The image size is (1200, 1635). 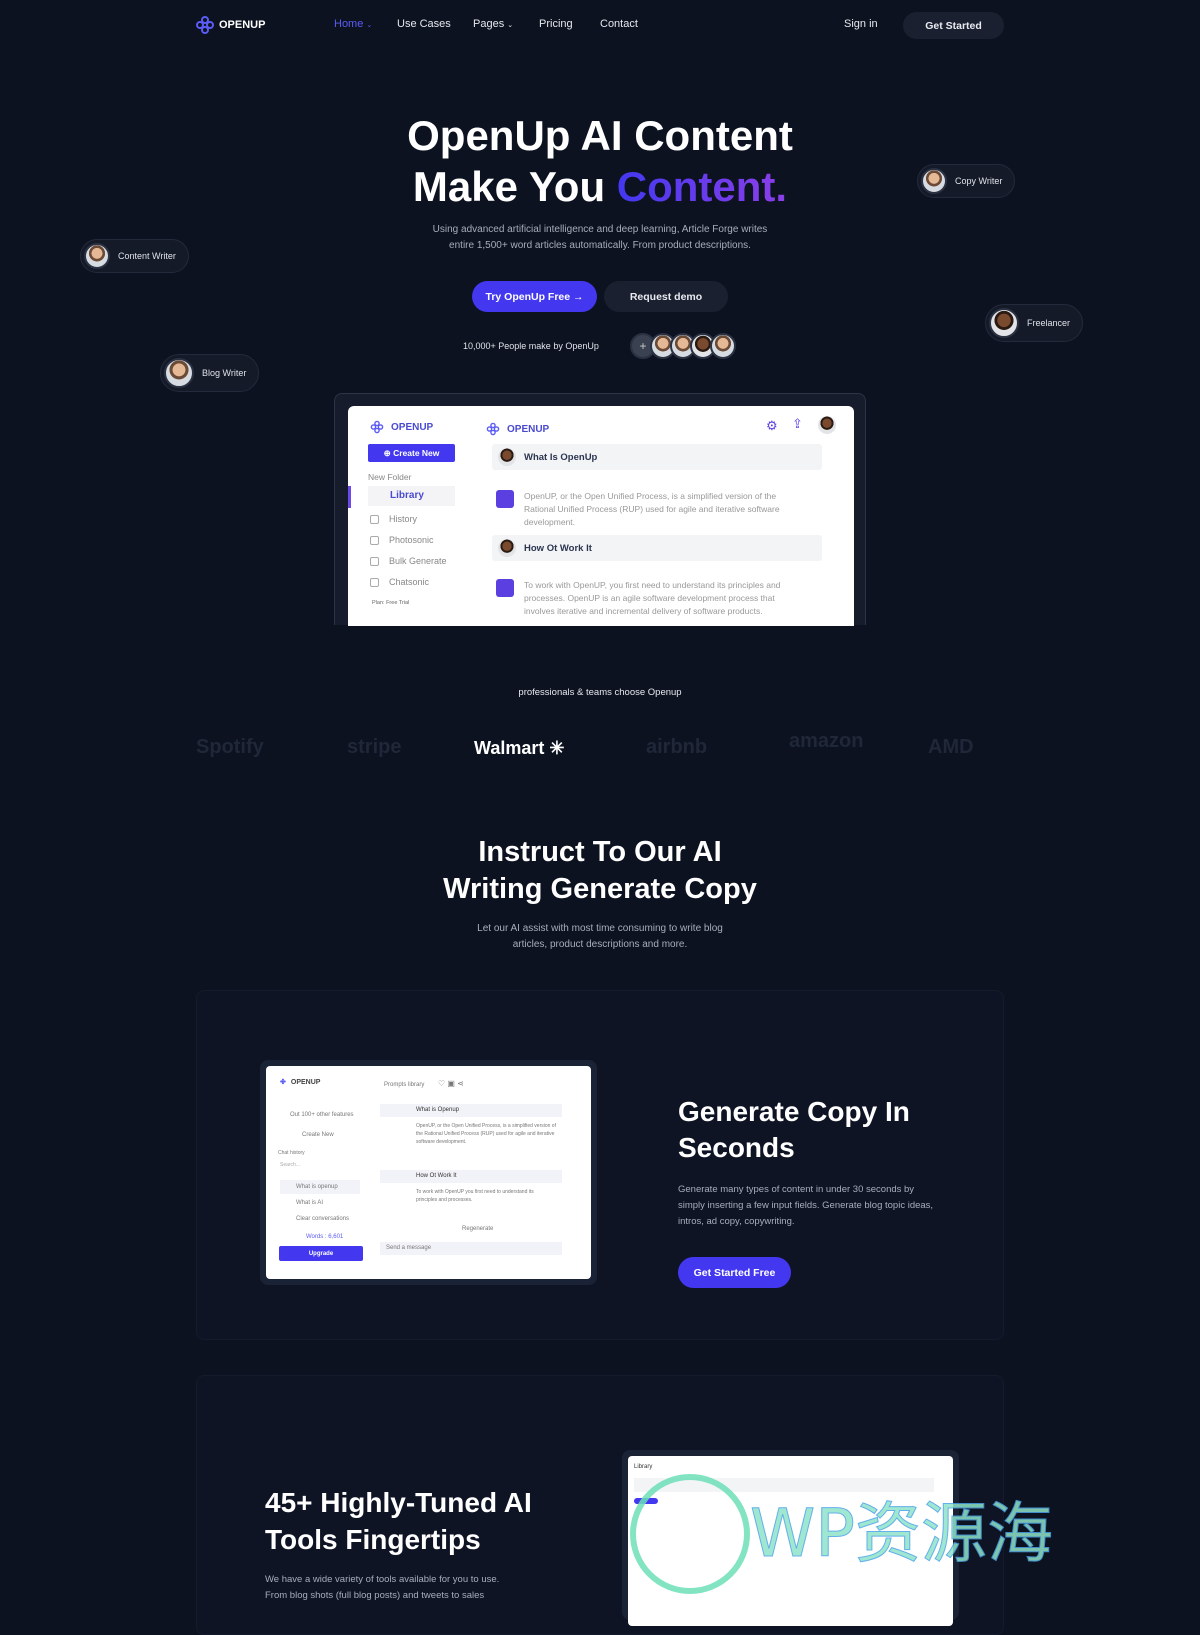 What do you see at coordinates (451, 1083) in the screenshot?
I see `toolbar-icons: ♡ ▣ ⋖` at bounding box center [451, 1083].